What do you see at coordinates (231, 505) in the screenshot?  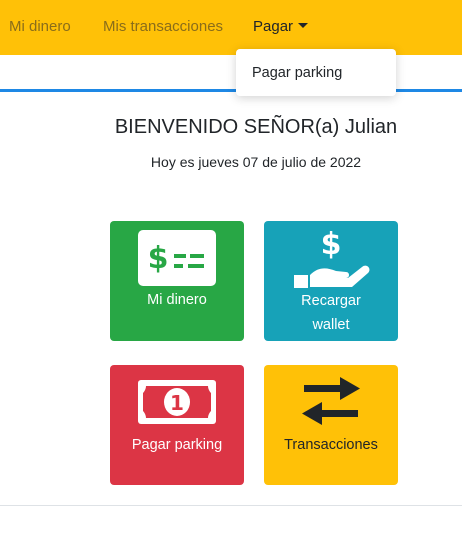 I see `footer-divider` at bounding box center [231, 505].